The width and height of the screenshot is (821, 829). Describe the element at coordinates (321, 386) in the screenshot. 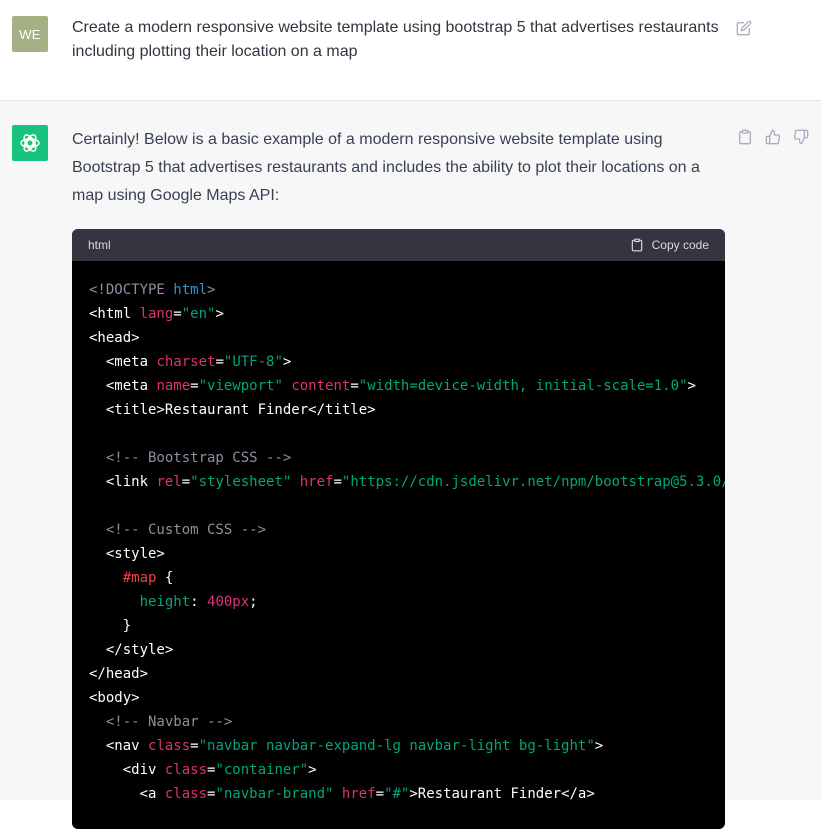

I see `code-token: content` at that location.